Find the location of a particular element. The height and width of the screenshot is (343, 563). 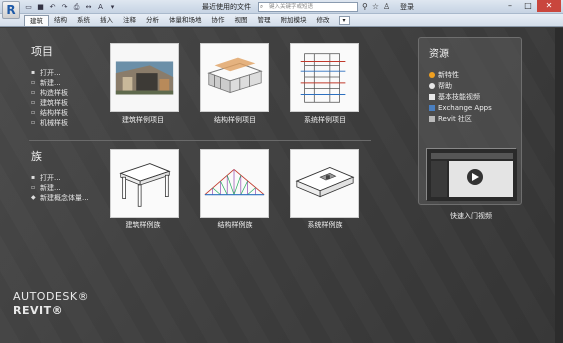

open-icon: ▭ is located at coordinates (28, 7).